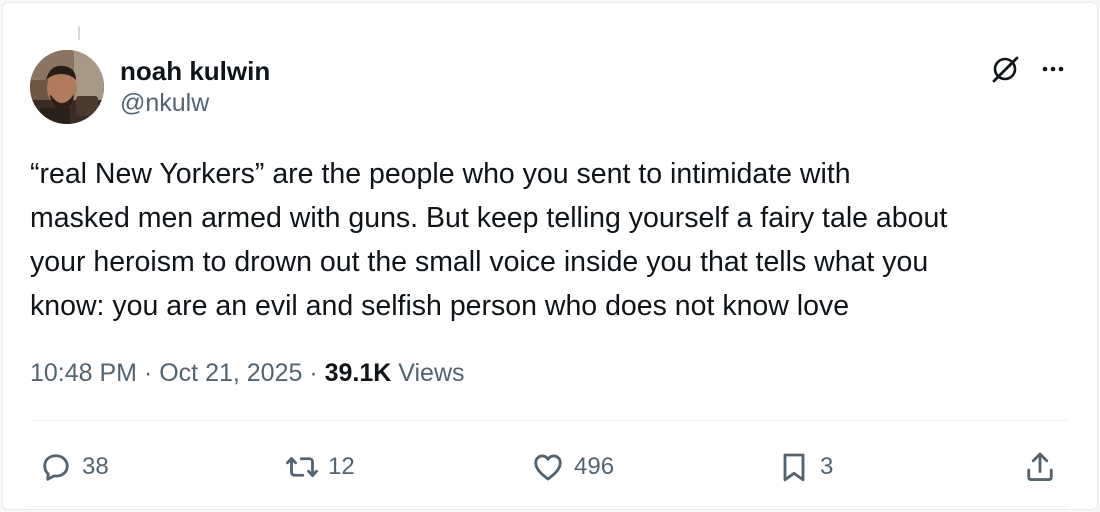  I want to click on repost-button: 12, so click(319, 467).